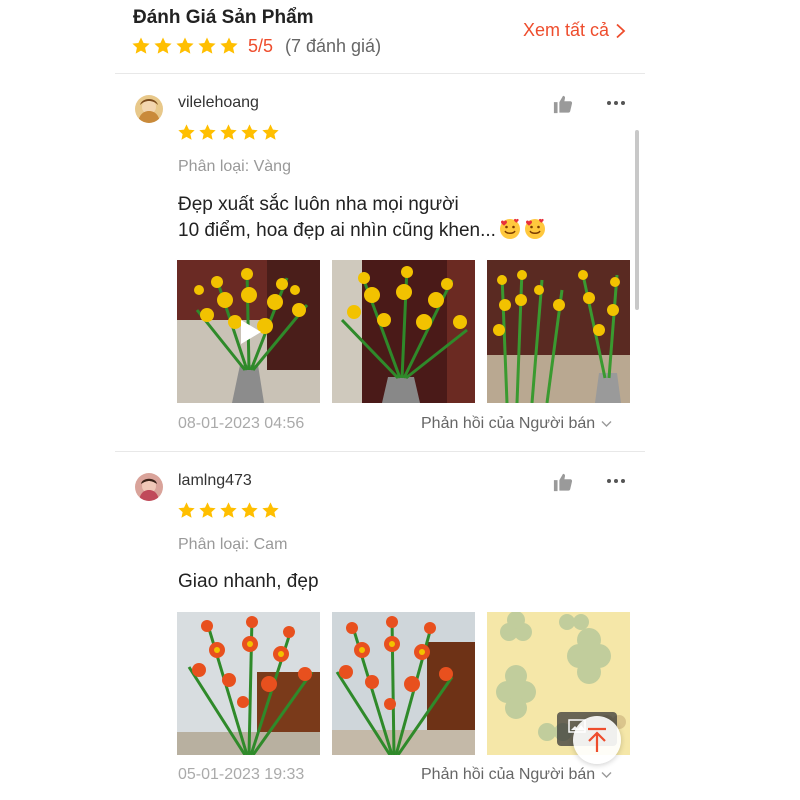 This screenshot has height=800, width=800. What do you see at coordinates (637, 220) in the screenshot?
I see `scrollbar` at bounding box center [637, 220].